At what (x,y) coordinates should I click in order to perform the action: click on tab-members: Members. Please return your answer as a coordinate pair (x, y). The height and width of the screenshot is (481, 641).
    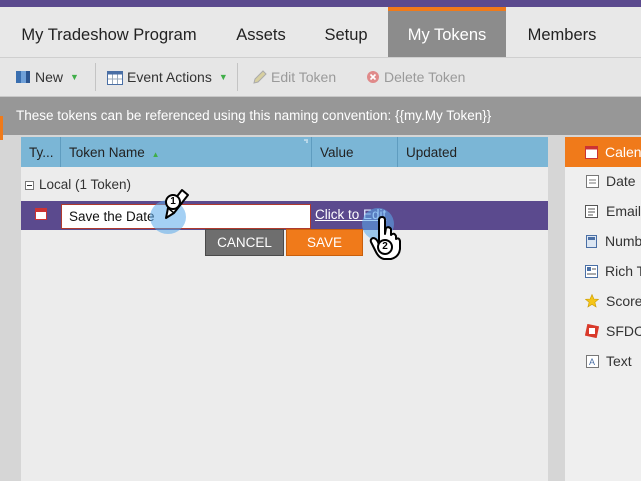
    Looking at the image, I should click on (562, 32).